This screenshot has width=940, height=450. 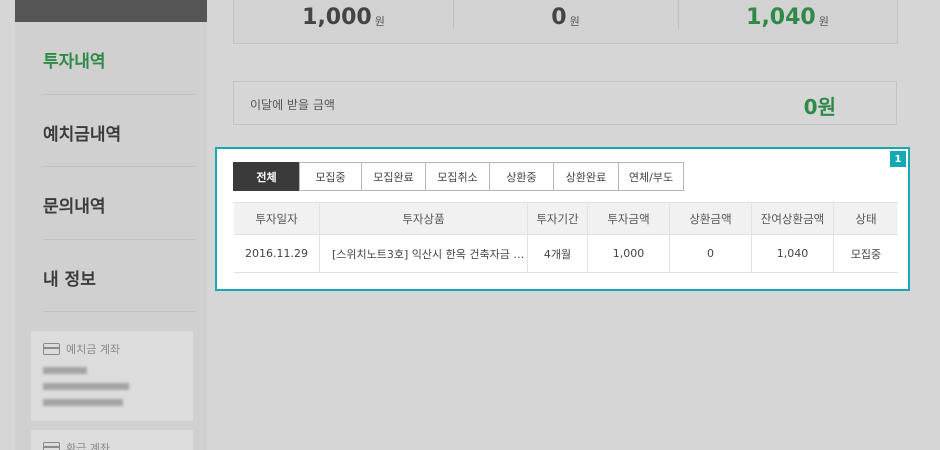 I want to click on summary-invested: 1,000 원, so click(x=343, y=21).